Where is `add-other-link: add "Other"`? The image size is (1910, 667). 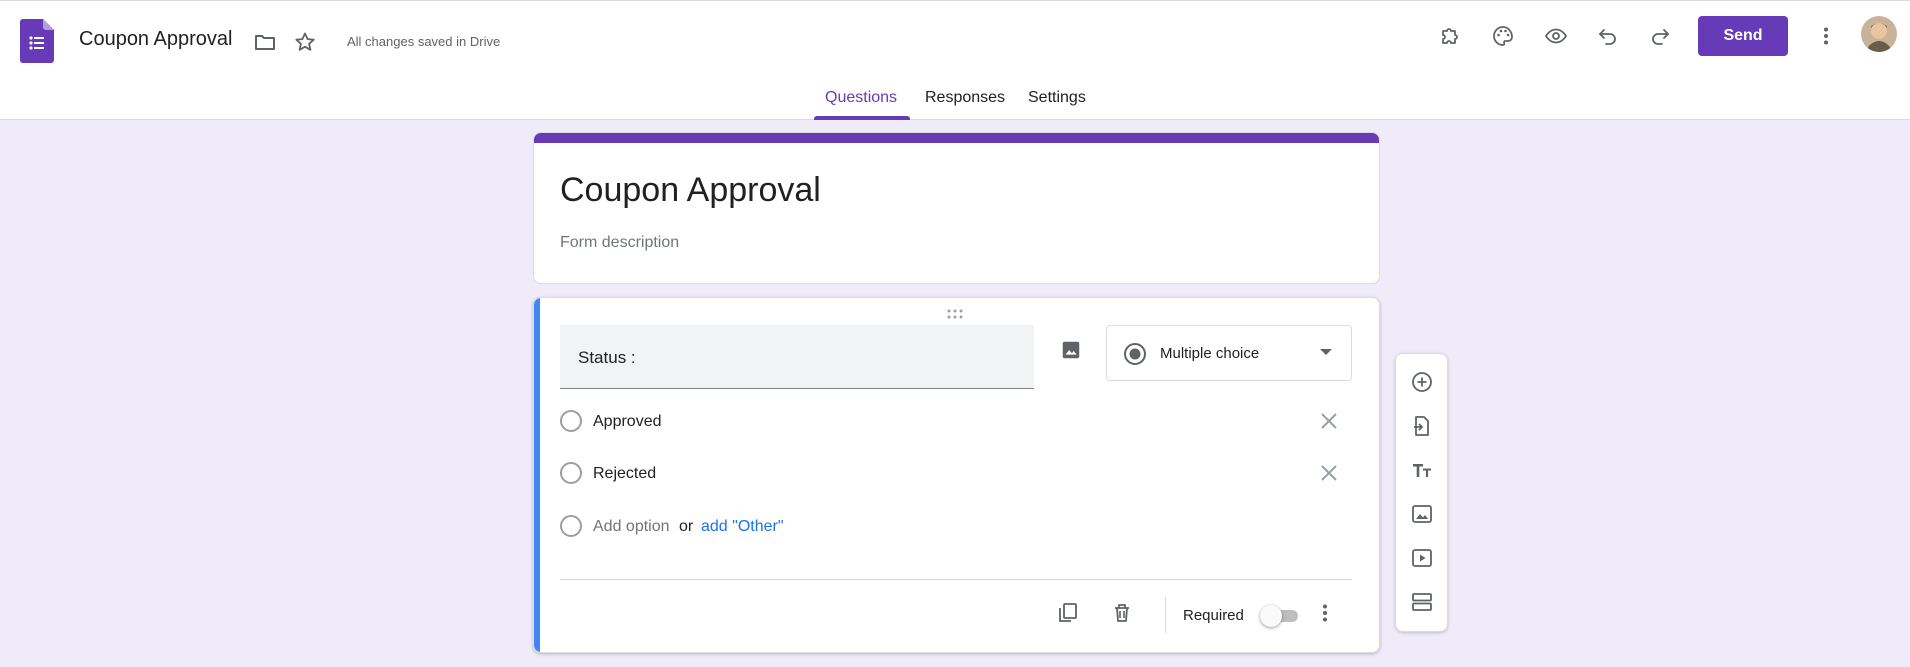 add-other-link: add "Other" is located at coordinates (742, 527).